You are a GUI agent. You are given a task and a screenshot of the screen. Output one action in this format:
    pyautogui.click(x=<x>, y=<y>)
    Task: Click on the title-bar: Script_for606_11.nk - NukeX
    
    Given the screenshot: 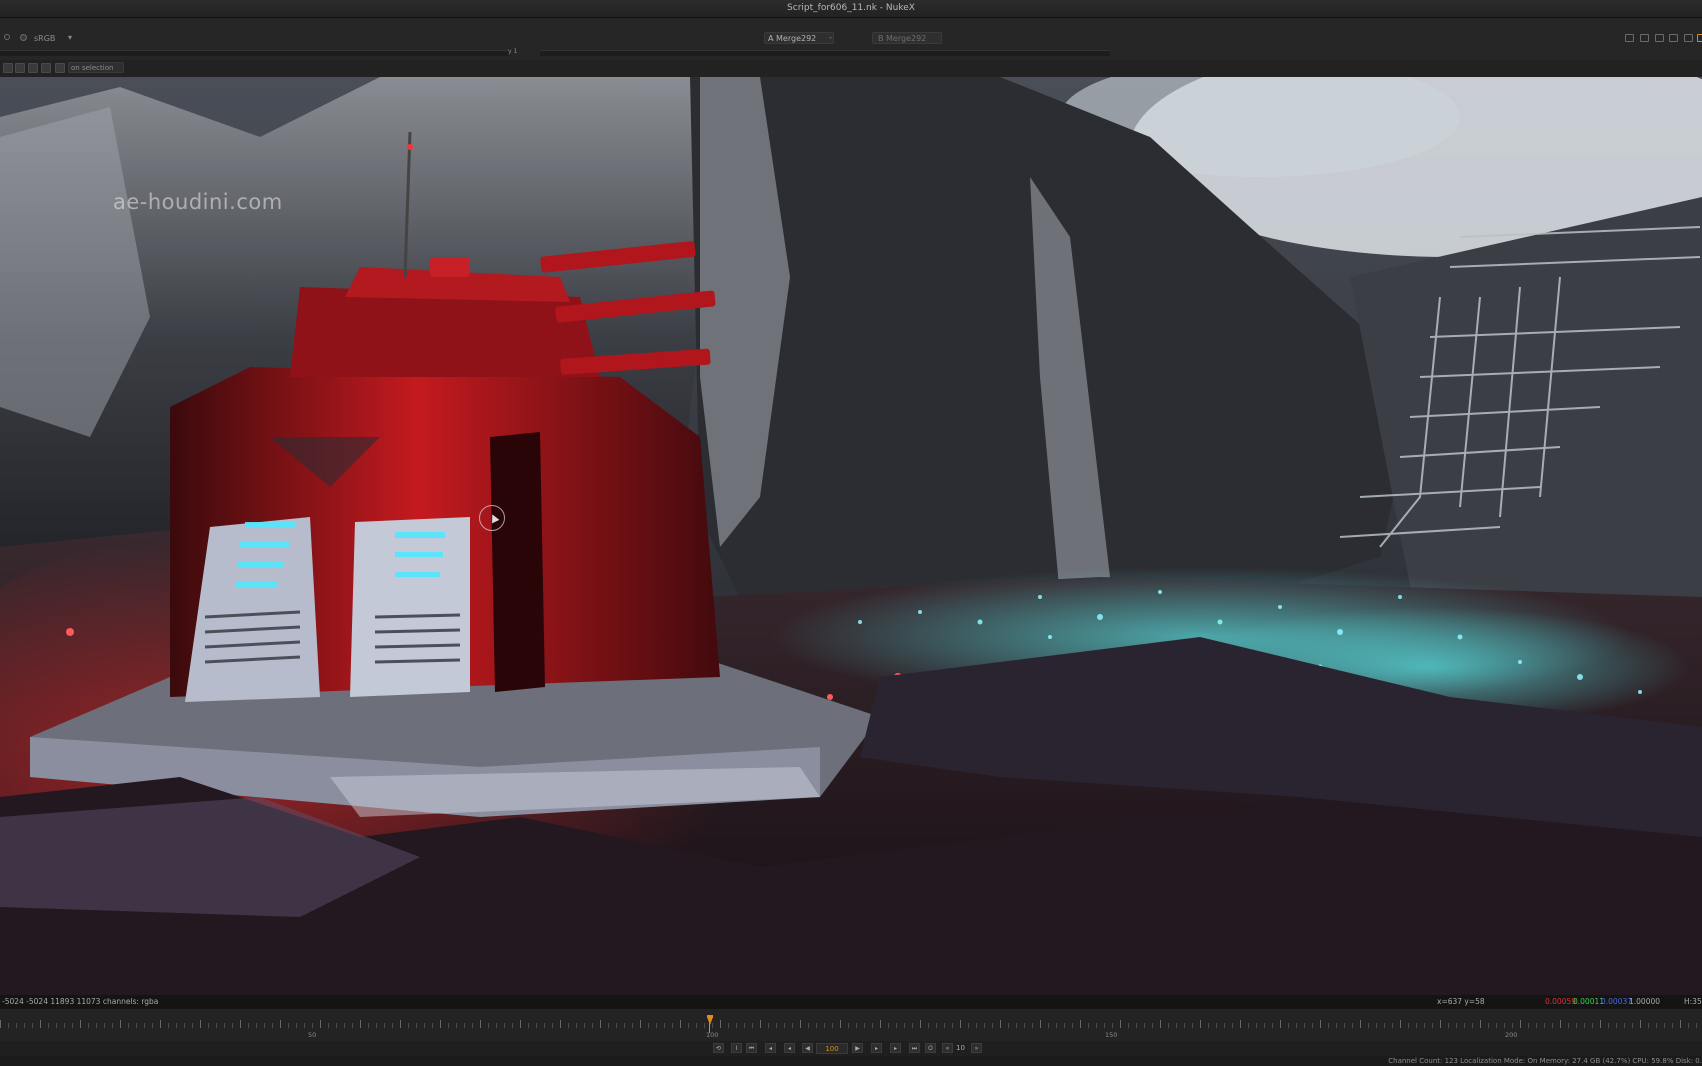 What is the action you would take?
    pyautogui.click(x=851, y=9)
    